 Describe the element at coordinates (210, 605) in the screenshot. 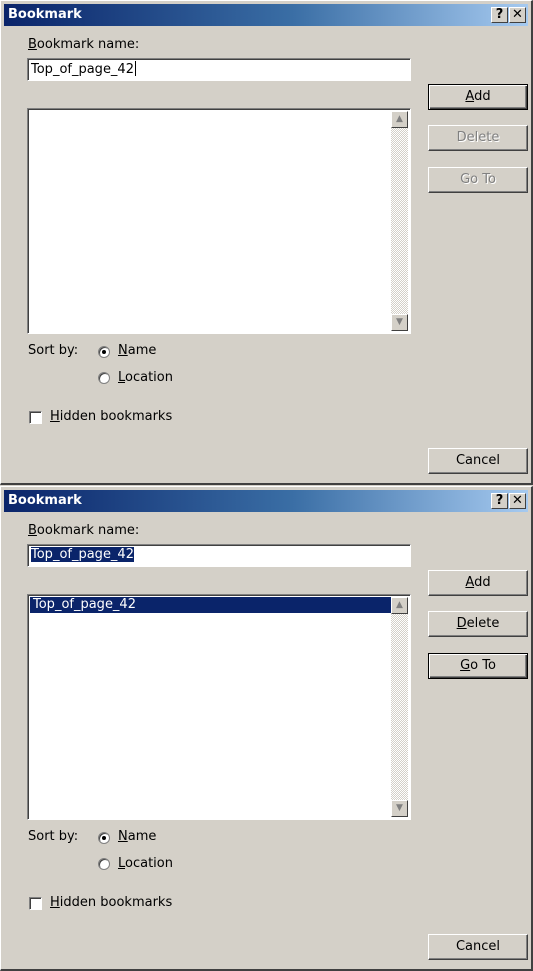

I see `list-item: Top_of_page_42` at that location.